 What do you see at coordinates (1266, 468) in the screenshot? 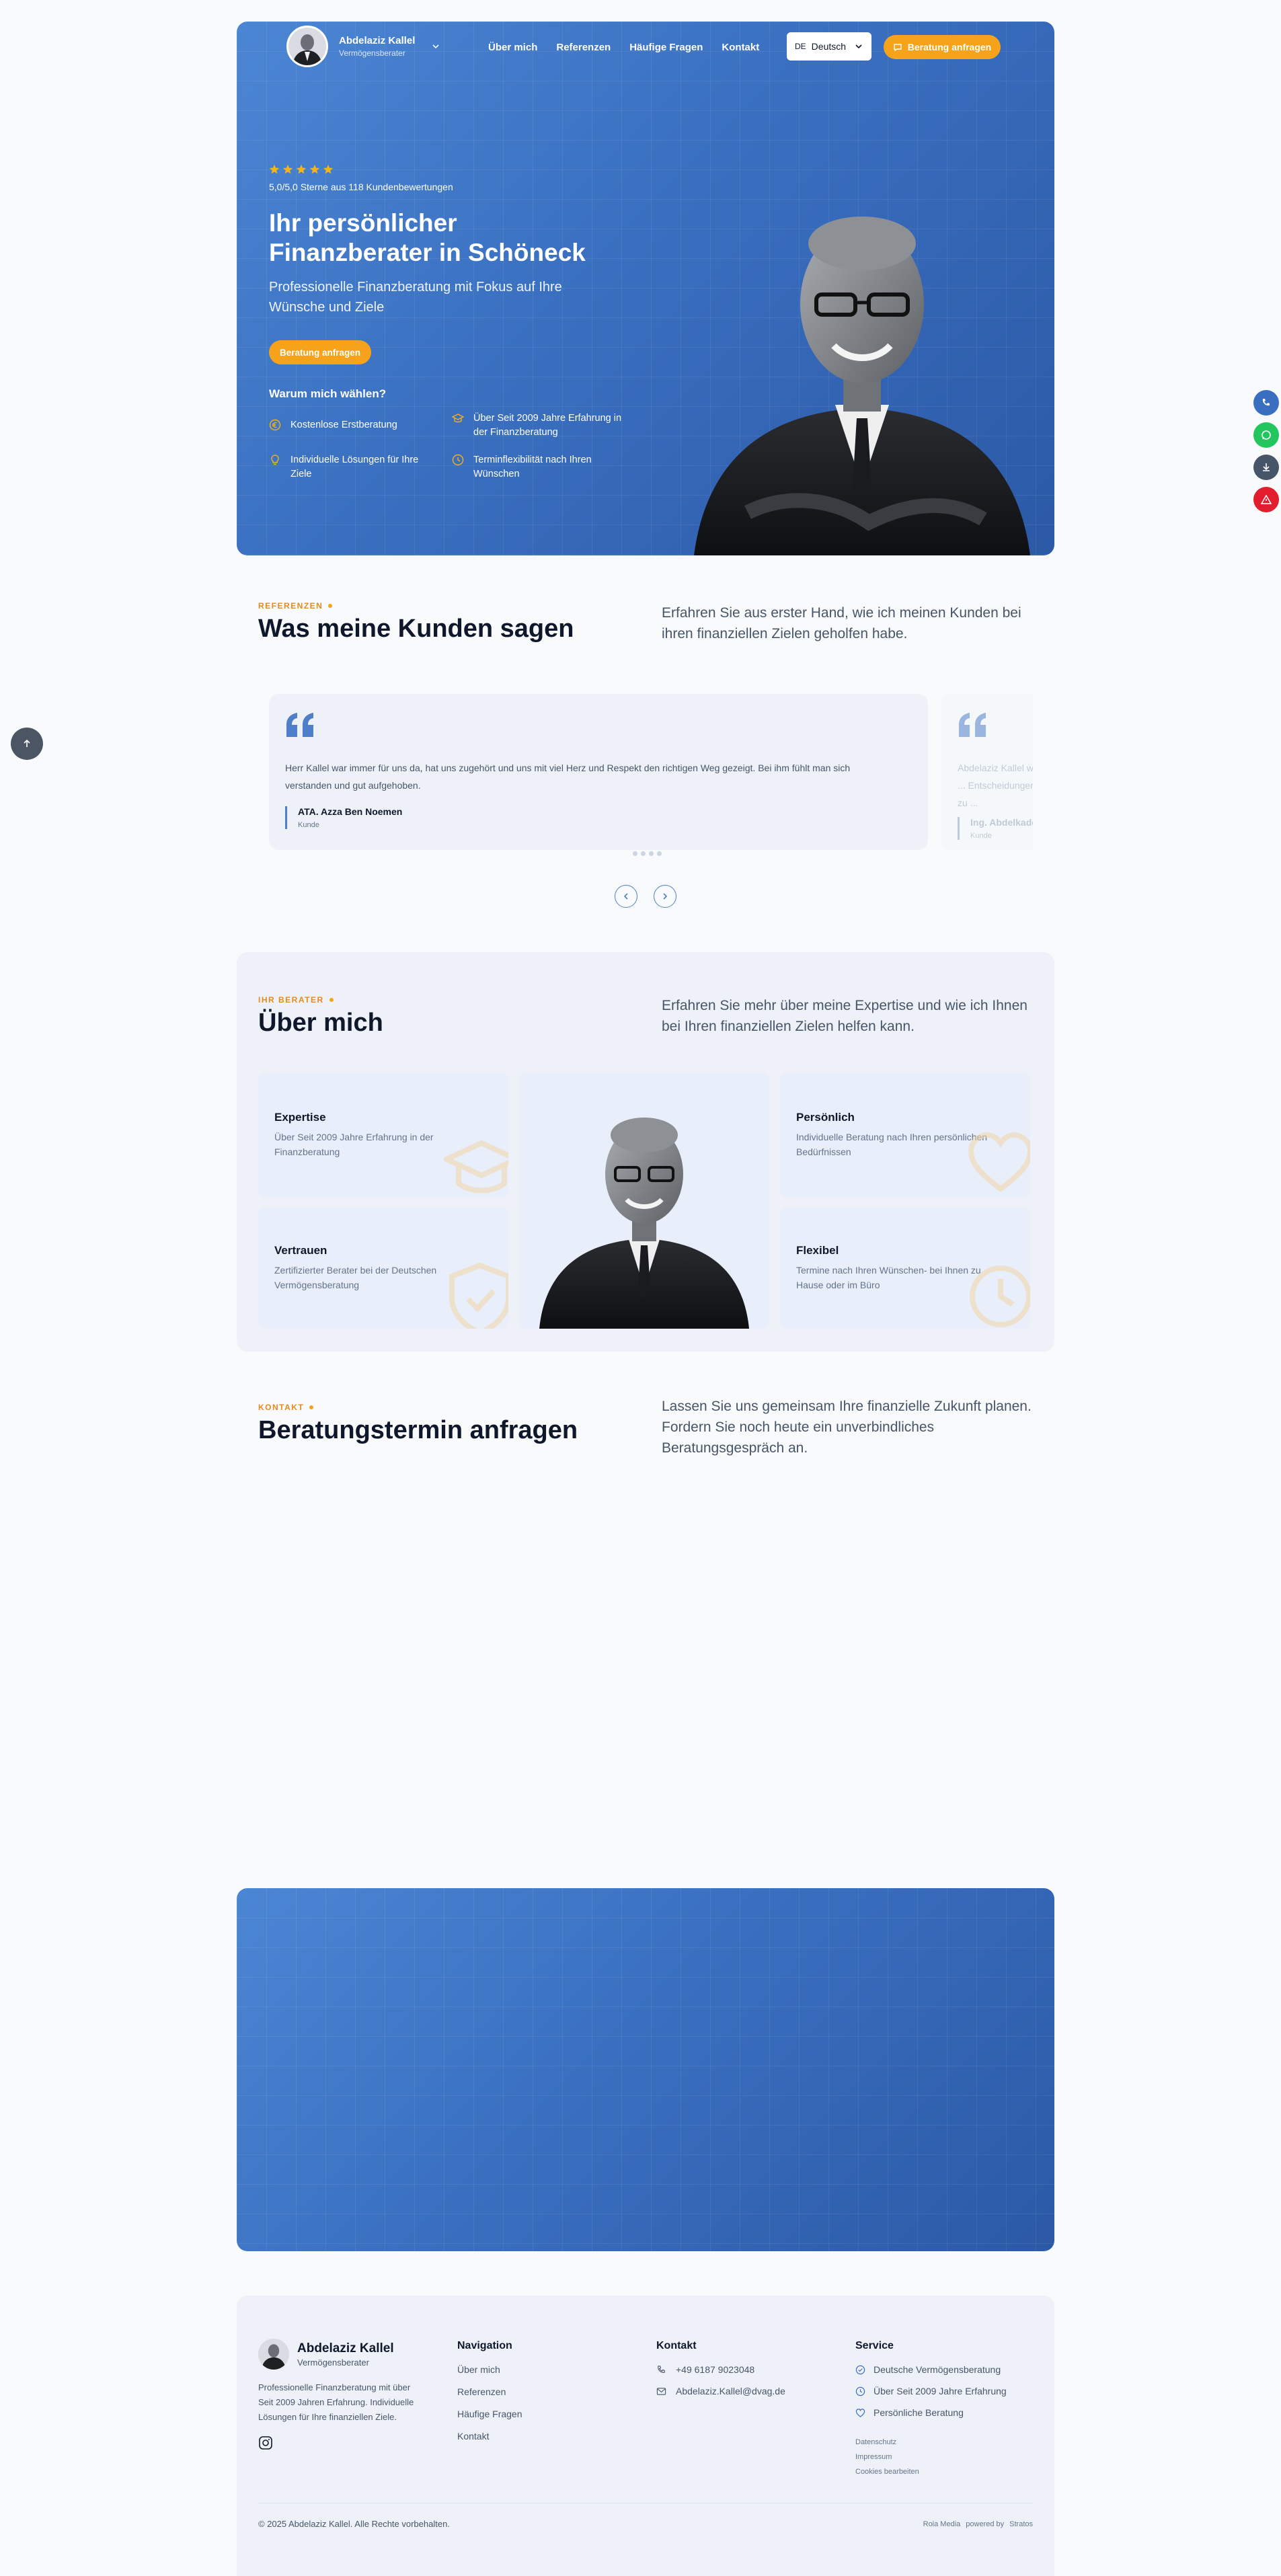
I see `download-button` at bounding box center [1266, 468].